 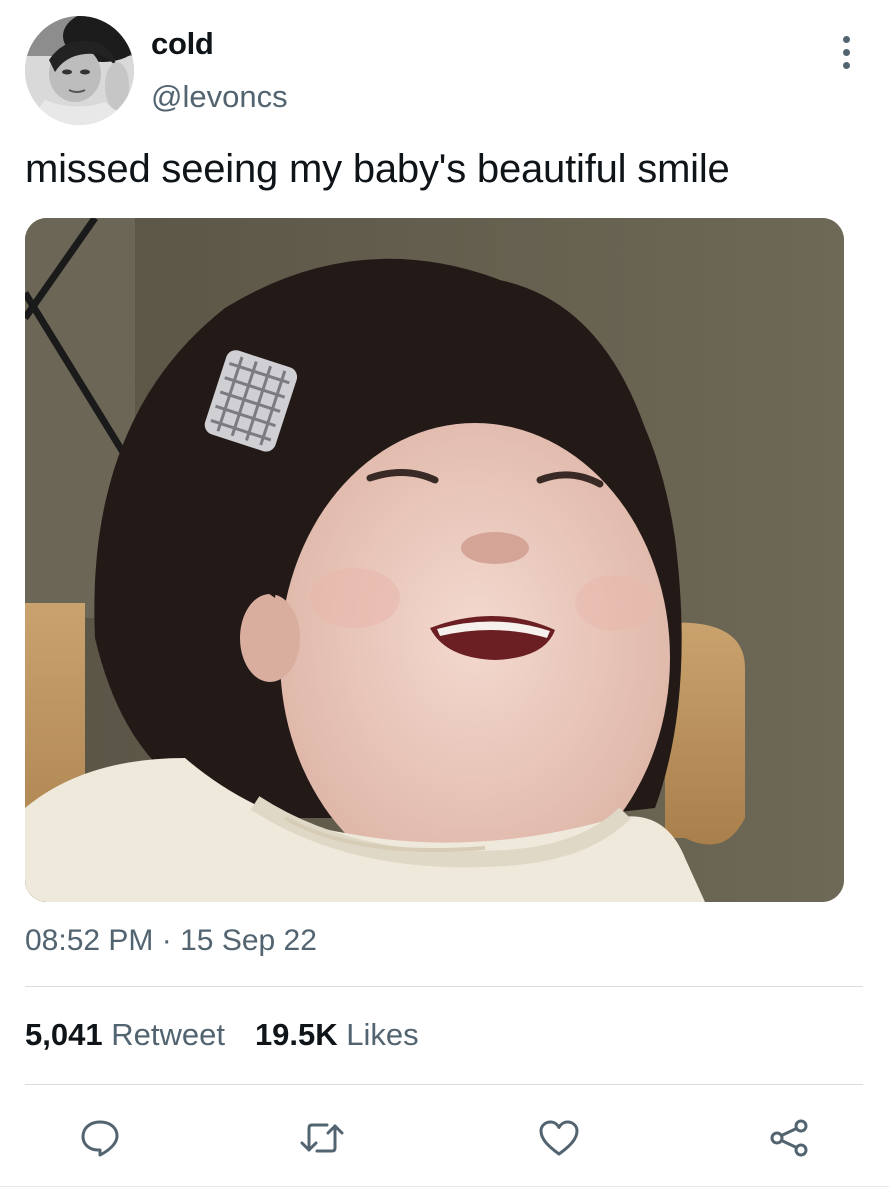 I want to click on tweet-timestamp: 08:52 PM · 15 Sep 22, so click(x=171, y=941).